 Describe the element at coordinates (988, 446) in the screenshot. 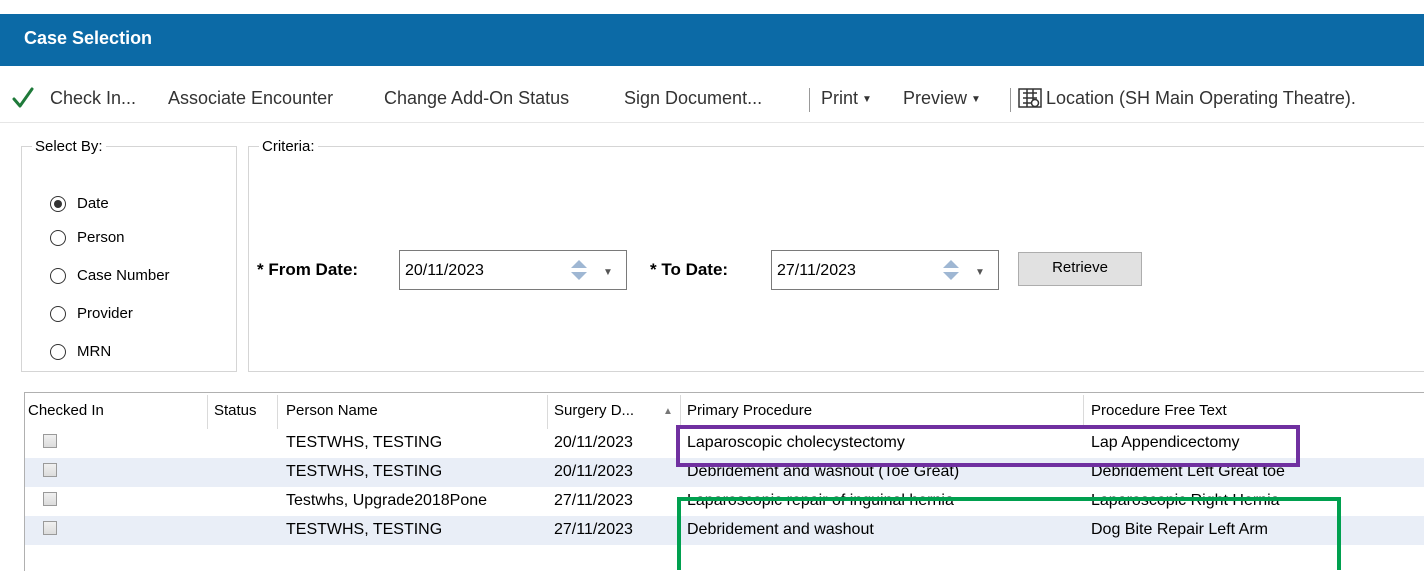

I see `highlight-box-purple` at that location.